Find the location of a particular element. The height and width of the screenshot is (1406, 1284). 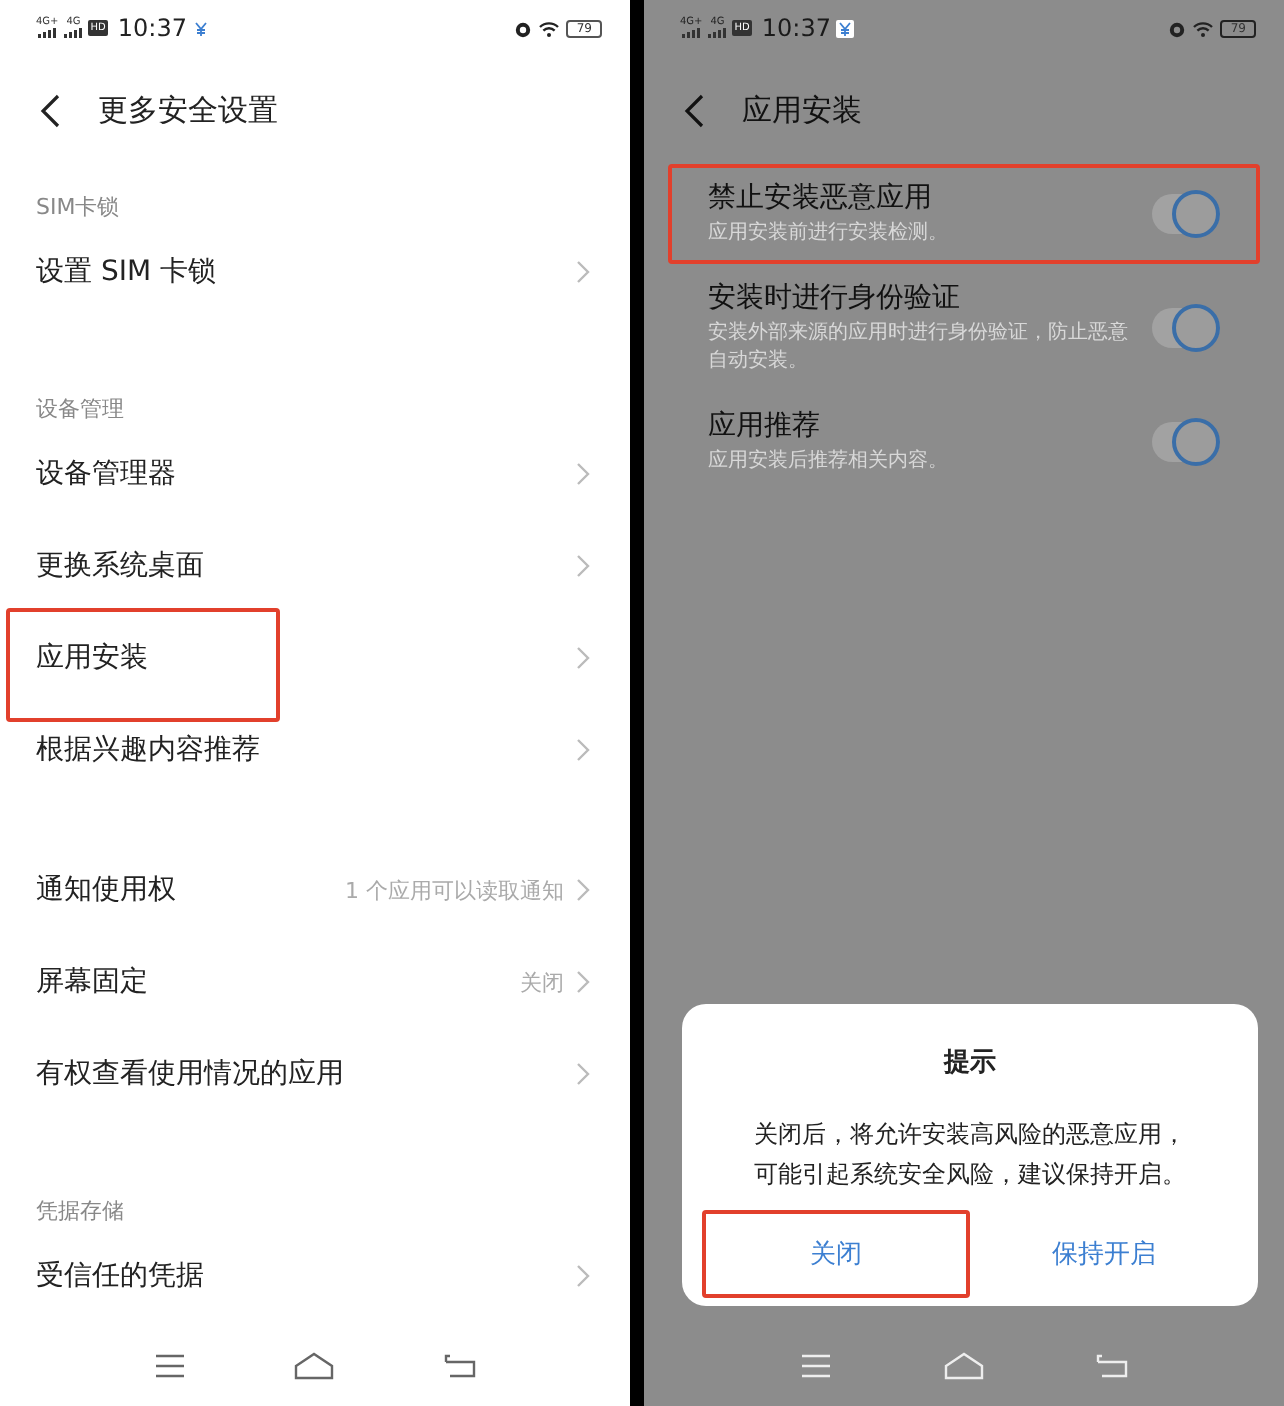

section-label: 设备管理 is located at coordinates (80, 409).